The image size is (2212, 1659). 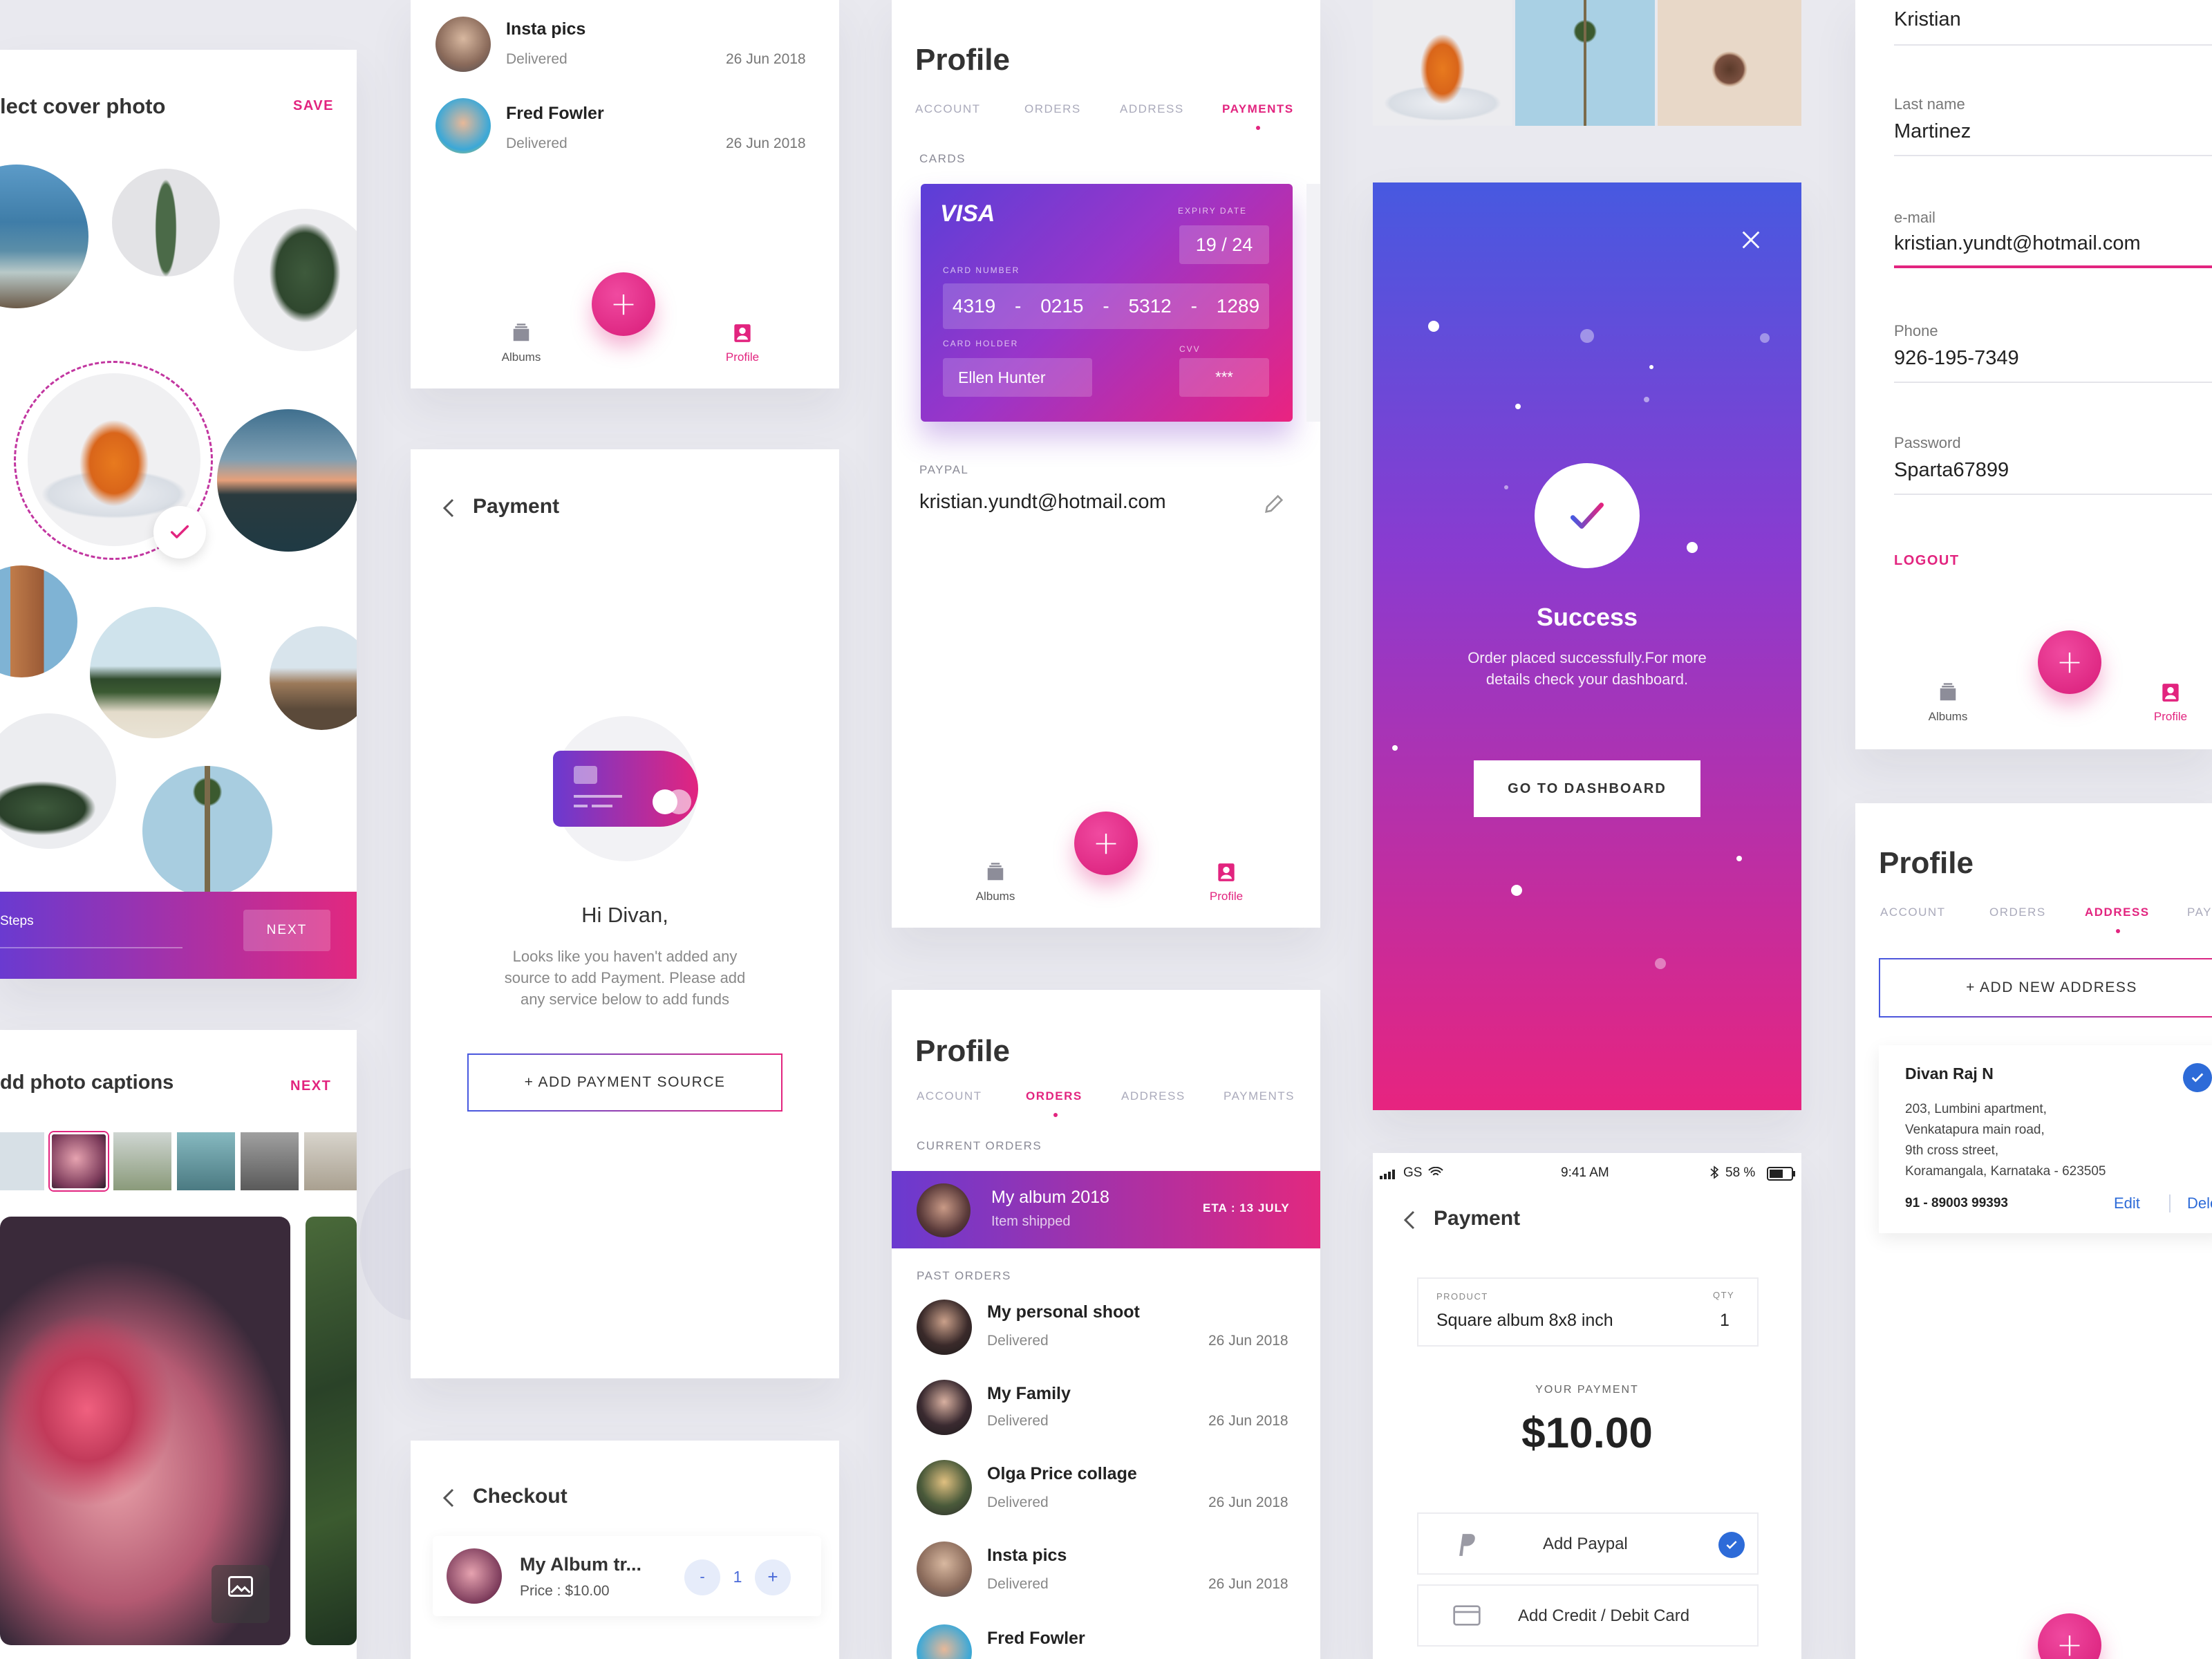 What do you see at coordinates (79, 1161) in the screenshot?
I see `thumbnail-selected` at bounding box center [79, 1161].